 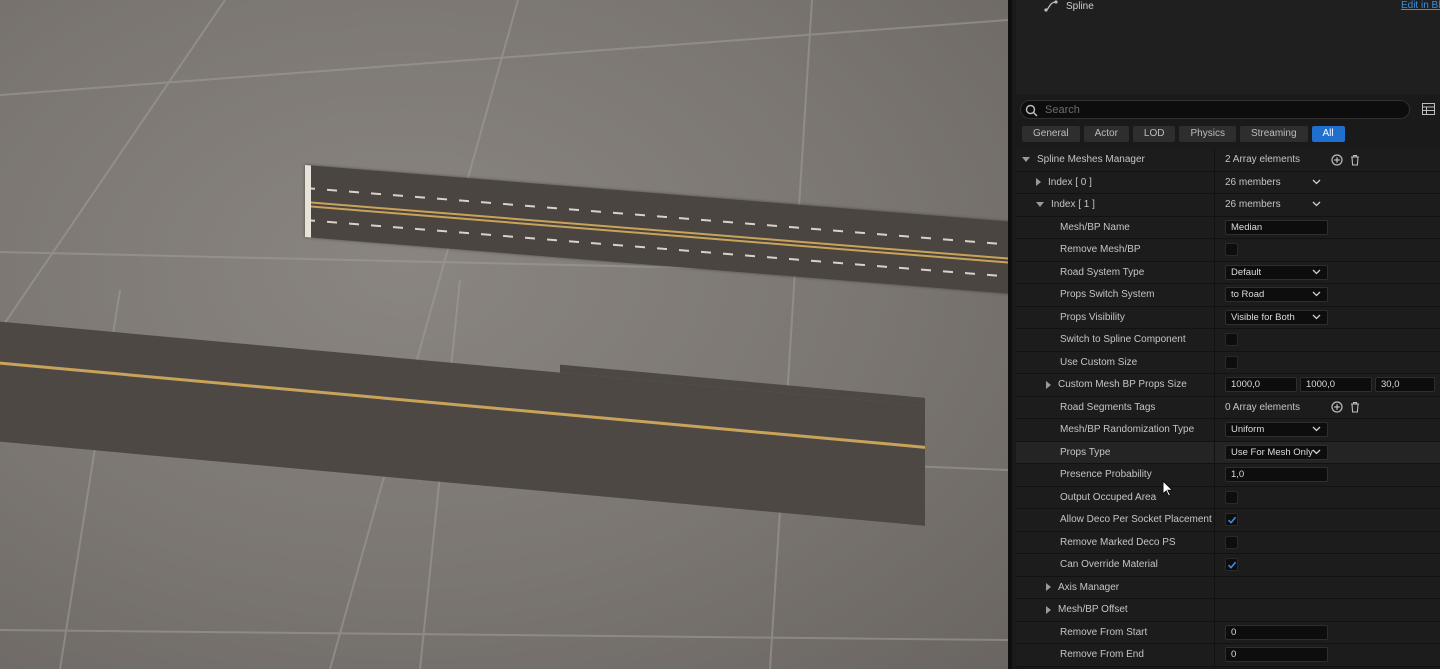 I want to click on mouse-cursor-icon, so click(x=1168, y=488).